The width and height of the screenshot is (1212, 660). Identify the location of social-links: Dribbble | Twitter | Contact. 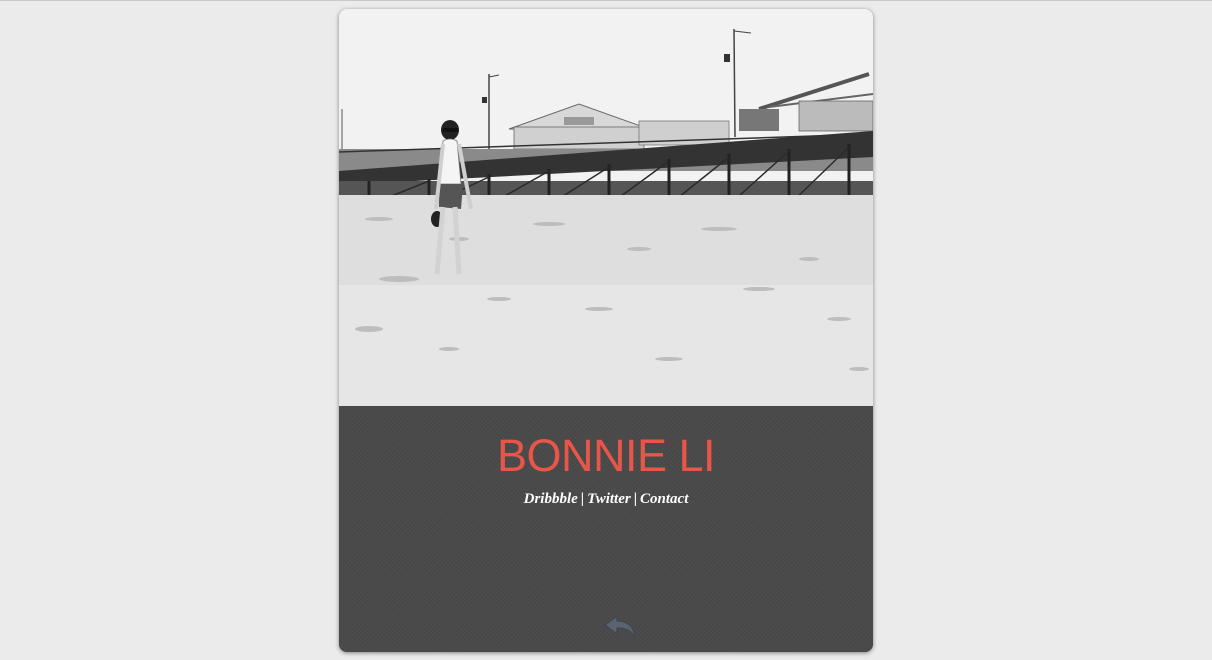
(606, 499).